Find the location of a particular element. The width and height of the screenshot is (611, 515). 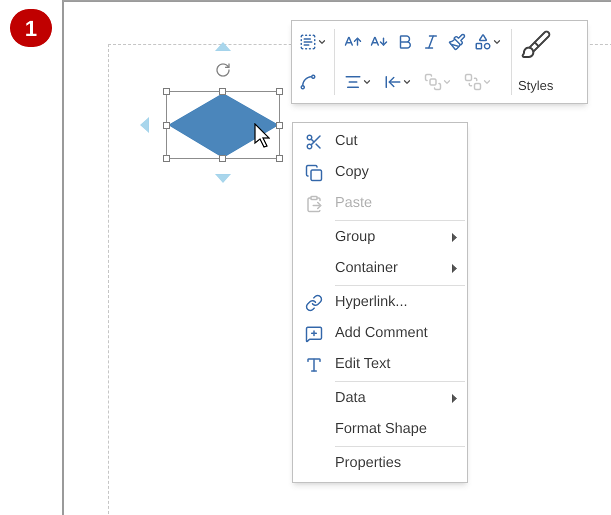

step-badge: 1 is located at coordinates (31, 28).